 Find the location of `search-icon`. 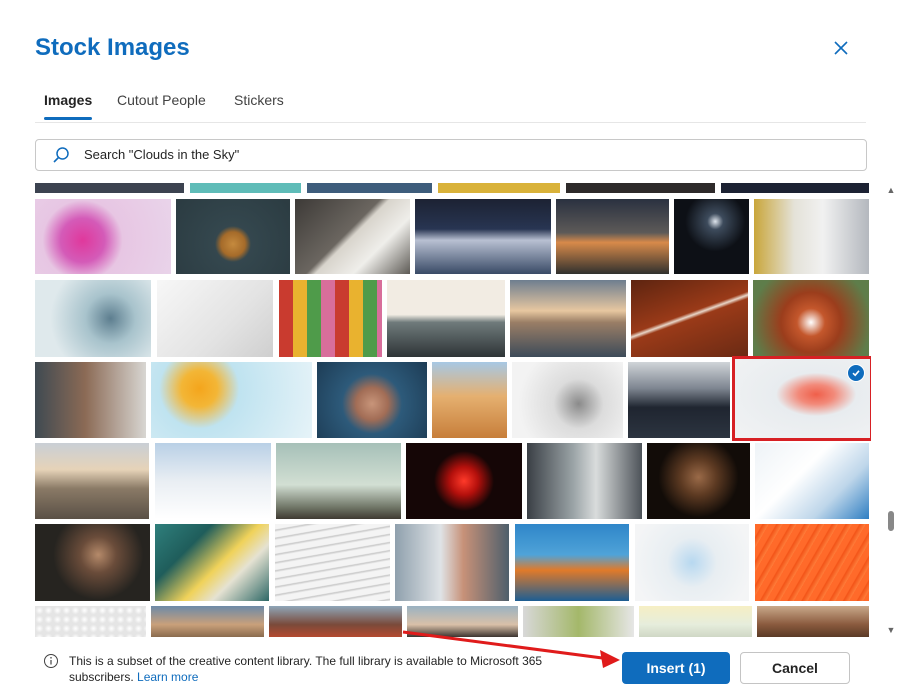

search-icon is located at coordinates (61, 157).